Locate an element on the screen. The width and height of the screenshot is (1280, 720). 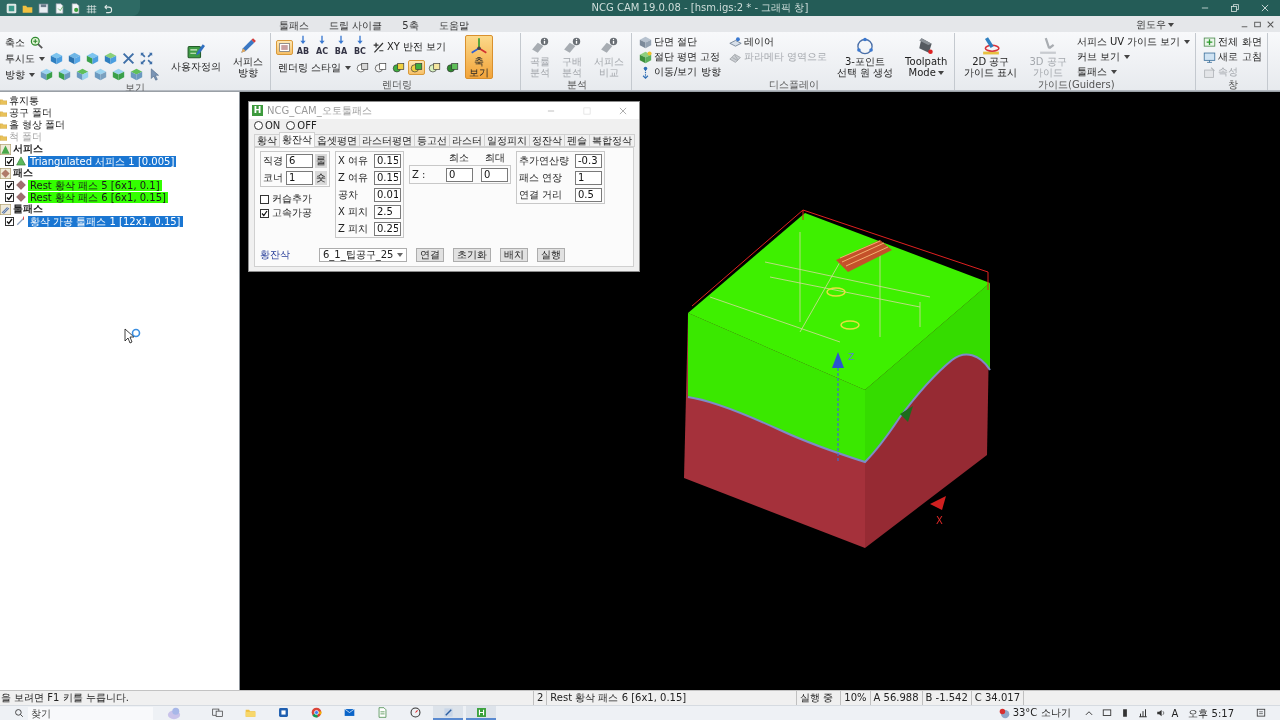
tree-item: Triangulated 서피스 1 [0.005] is located at coordinates (102, 161).